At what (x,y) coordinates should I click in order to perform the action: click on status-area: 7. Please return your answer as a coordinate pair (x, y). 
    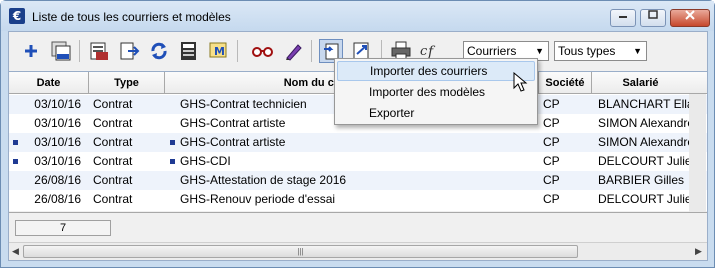
    Looking at the image, I should click on (358, 227).